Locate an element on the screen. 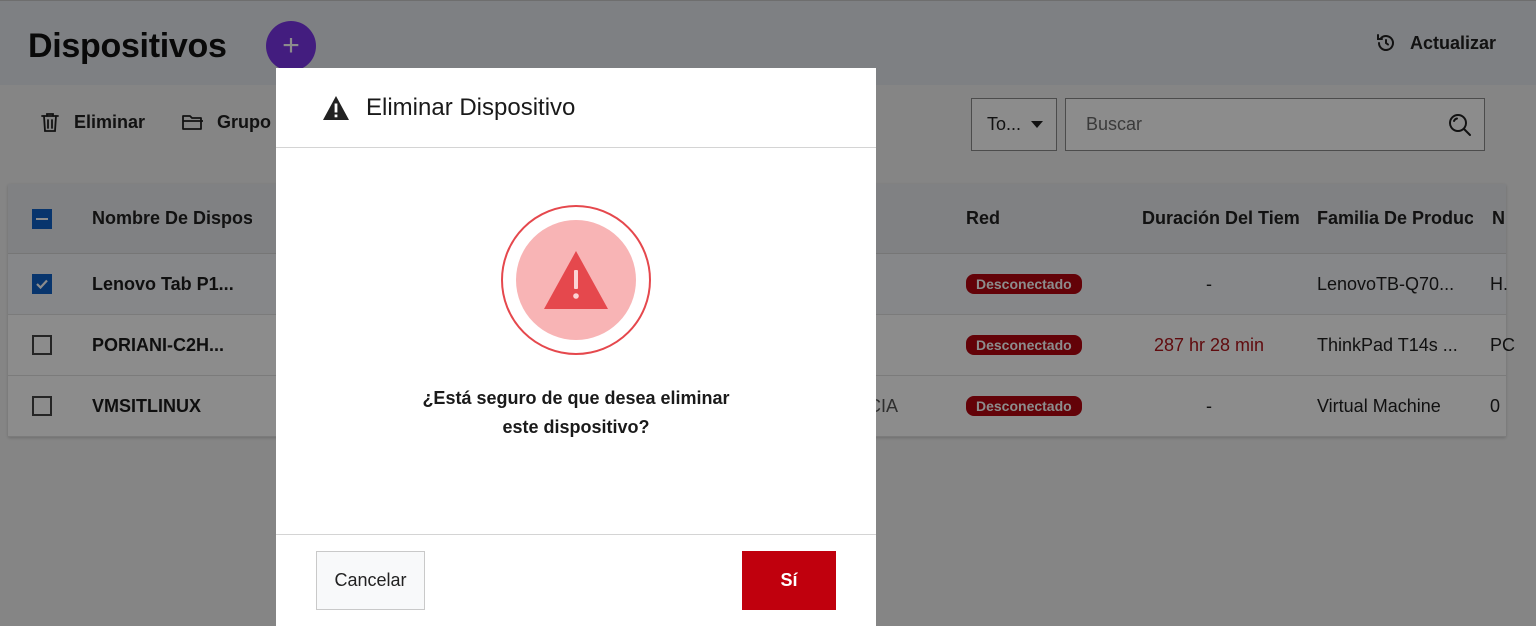 This screenshot has width=1536, height=626. dialog-title: Eliminar Dispositivo is located at coordinates (471, 107).